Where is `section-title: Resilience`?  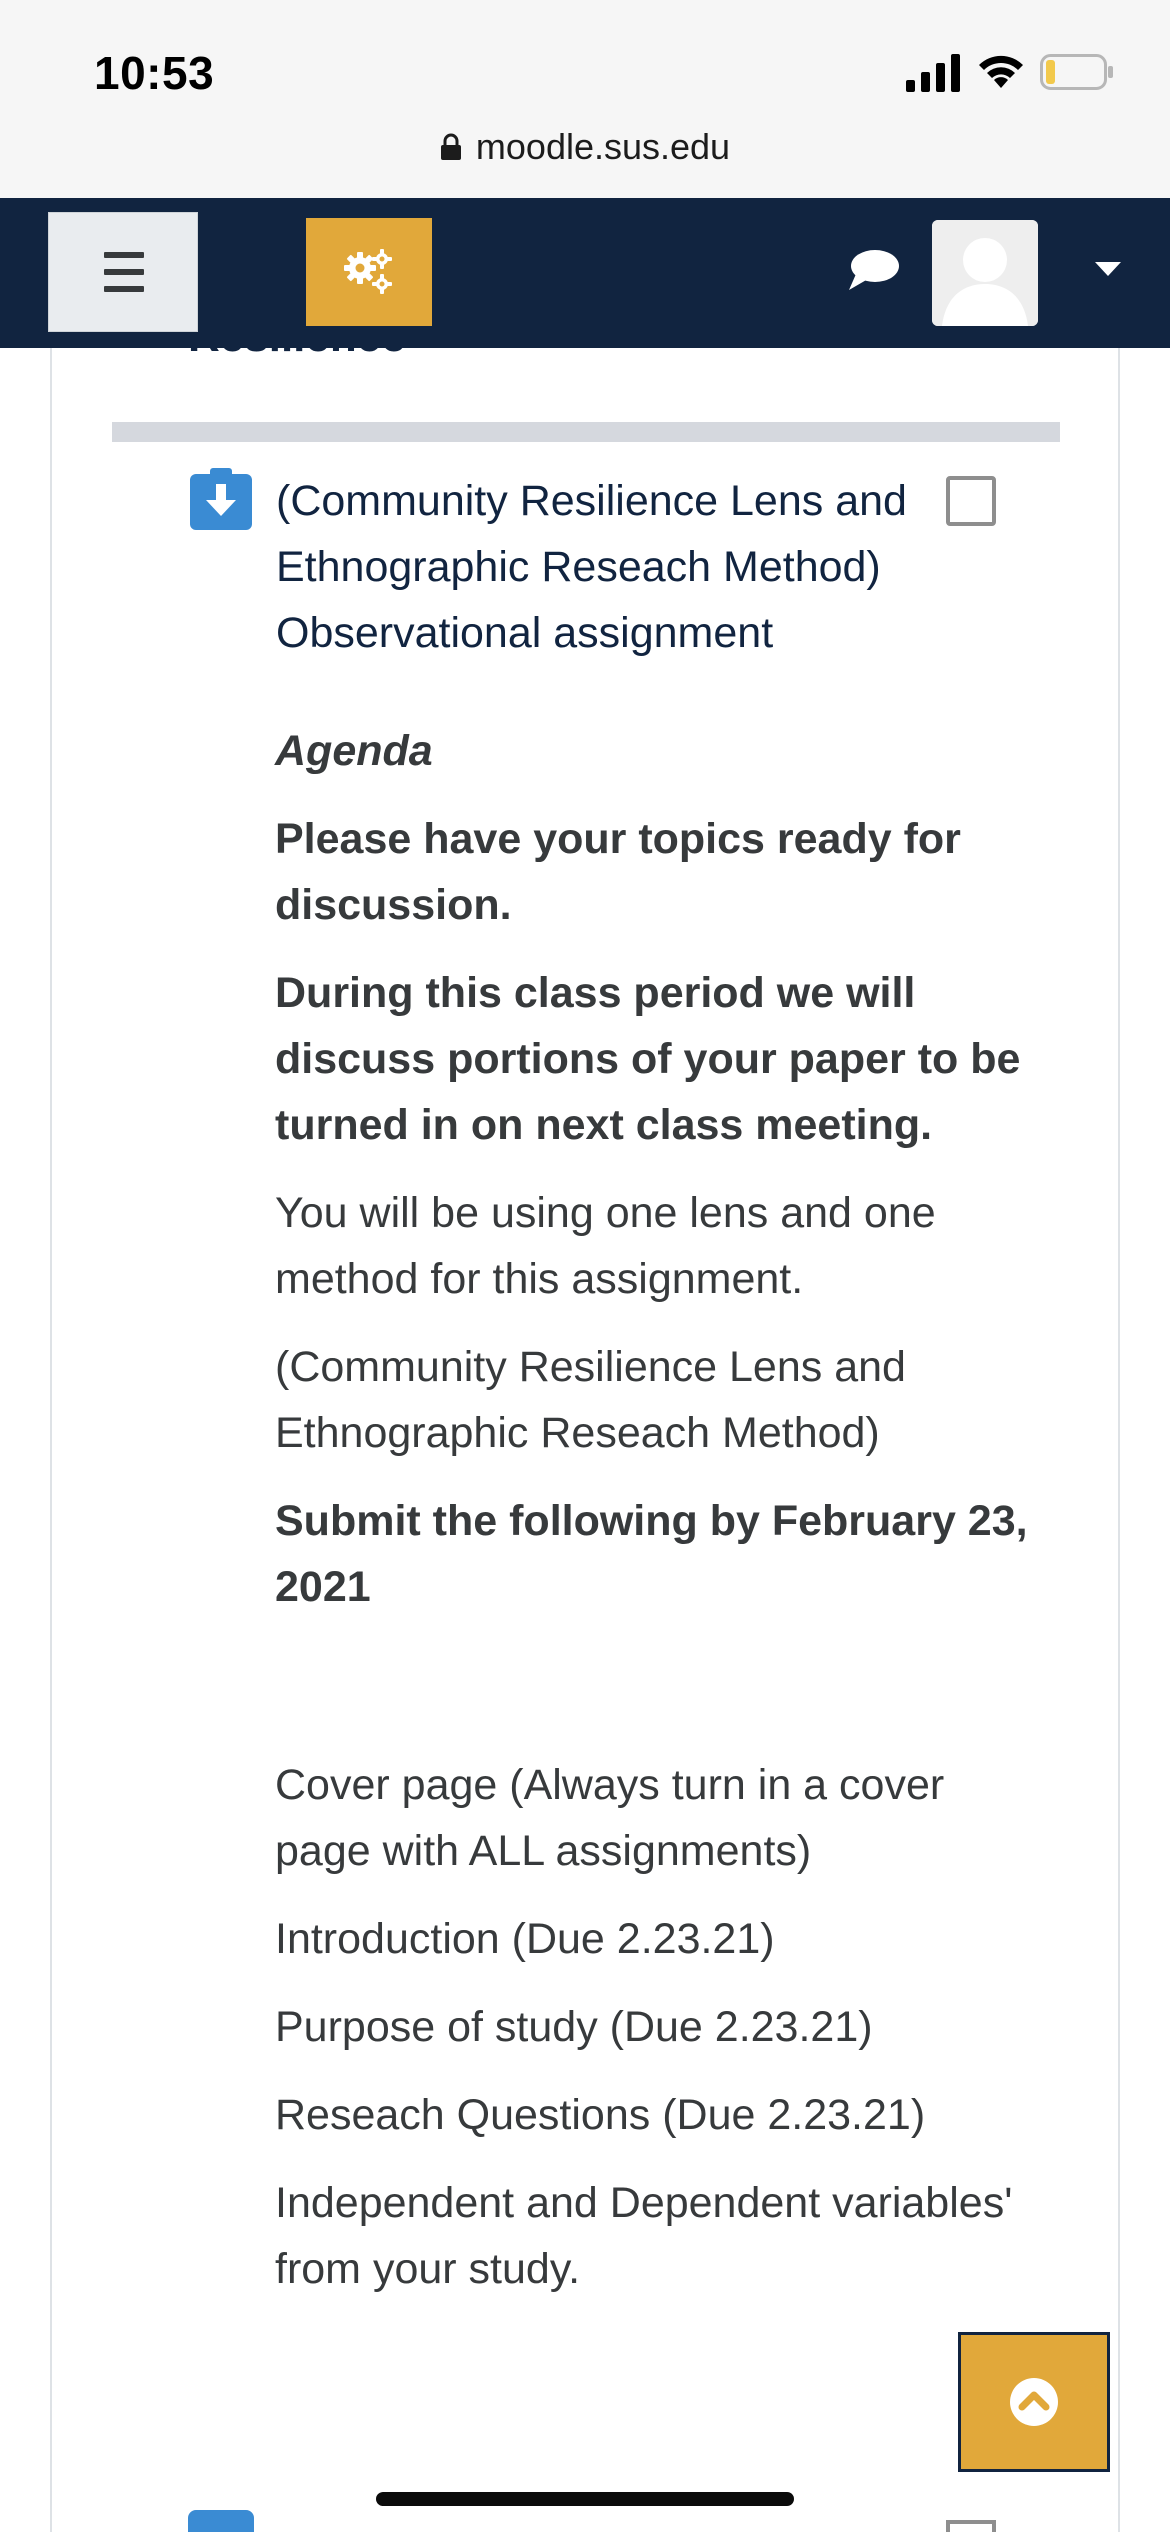
section-title: Resilience is located at coordinates (297, 355).